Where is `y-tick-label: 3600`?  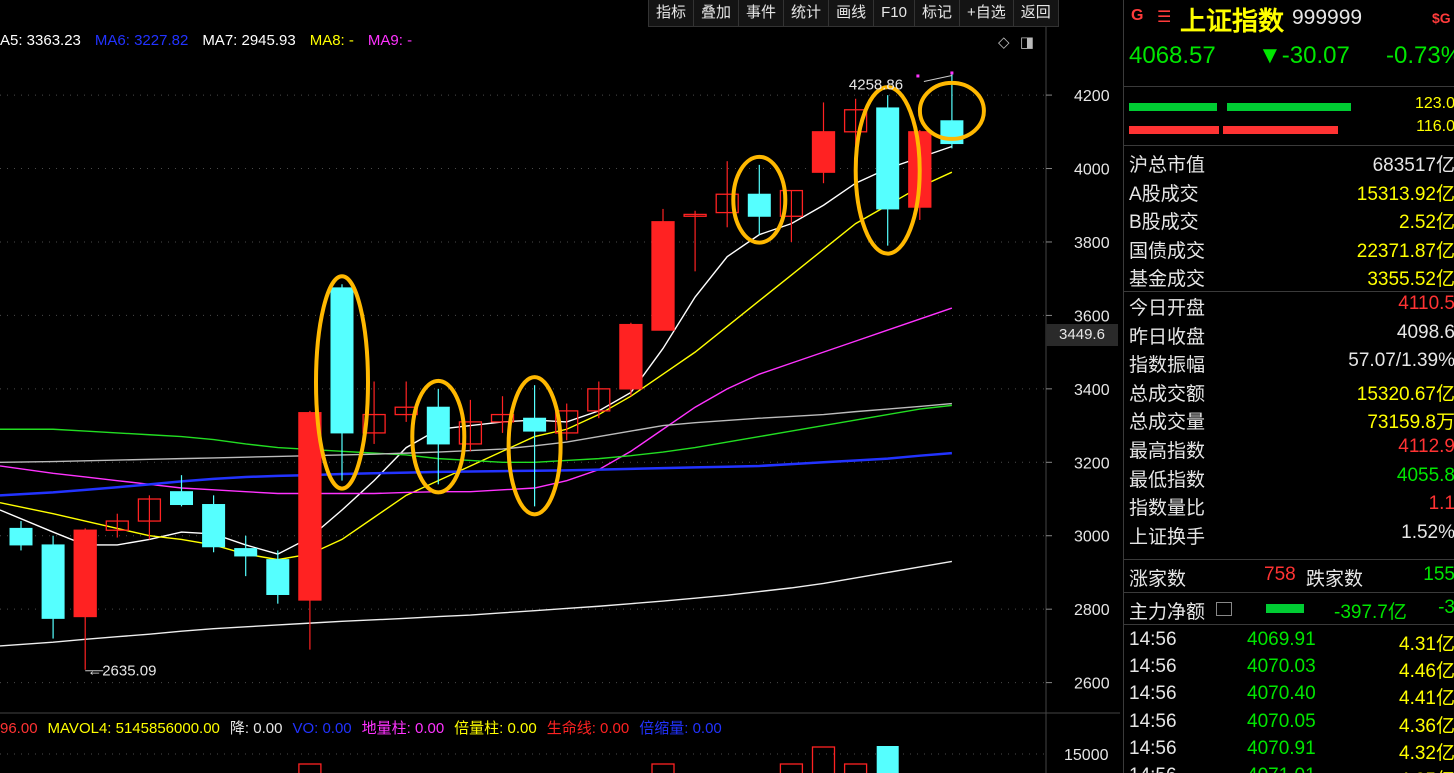 y-tick-label: 3600 is located at coordinates (1092, 316).